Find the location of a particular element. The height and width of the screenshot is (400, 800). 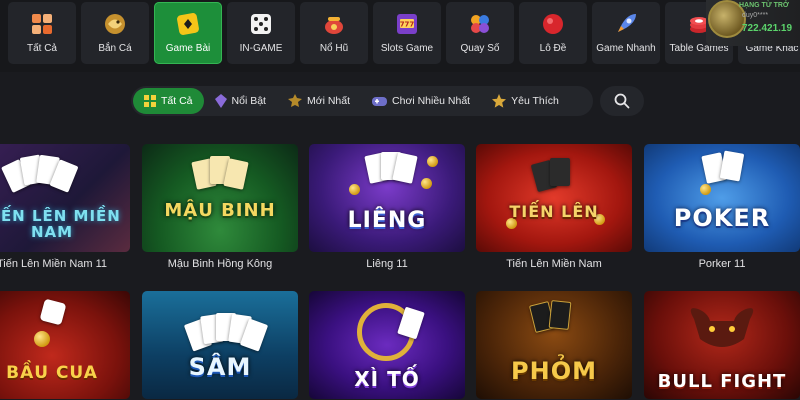

ball-icon is located at coordinates (553, 24).